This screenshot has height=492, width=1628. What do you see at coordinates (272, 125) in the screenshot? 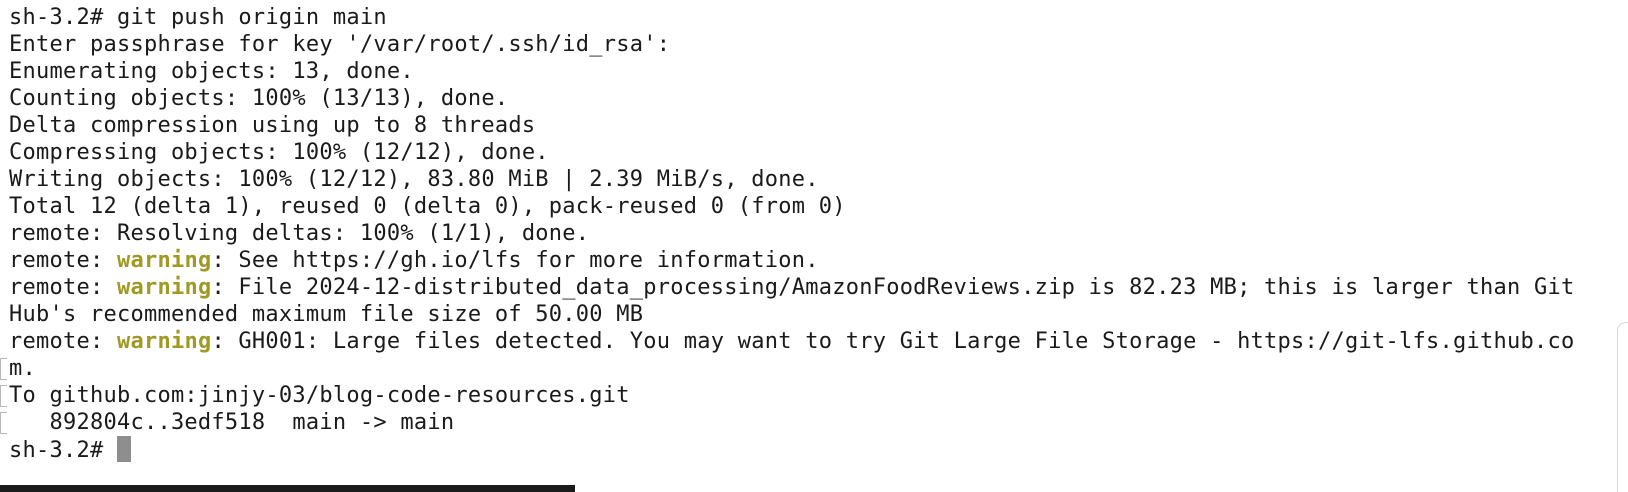
I see `terminal-line-delta-compression: Delta compression using up to 8 threads` at bounding box center [272, 125].